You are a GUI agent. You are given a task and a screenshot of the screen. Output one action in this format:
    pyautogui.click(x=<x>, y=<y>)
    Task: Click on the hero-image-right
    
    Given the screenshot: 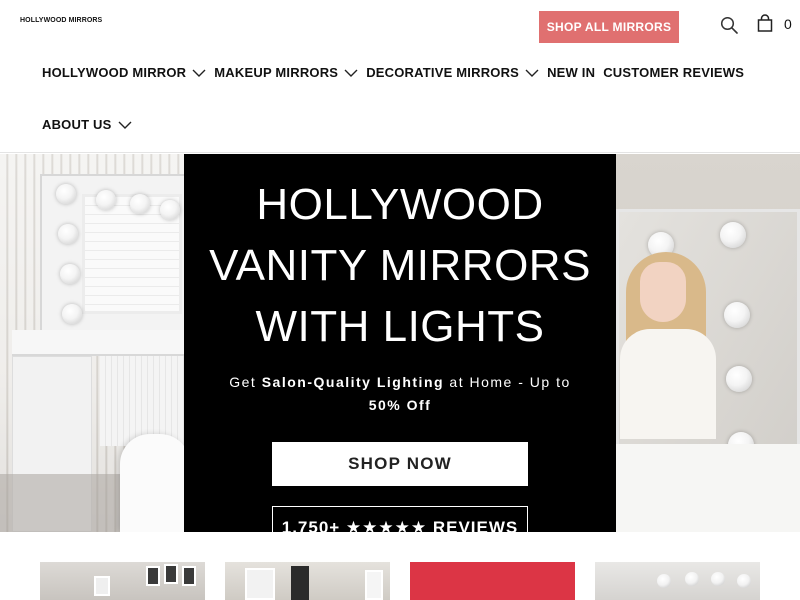 What is the action you would take?
    pyautogui.click(x=708, y=343)
    